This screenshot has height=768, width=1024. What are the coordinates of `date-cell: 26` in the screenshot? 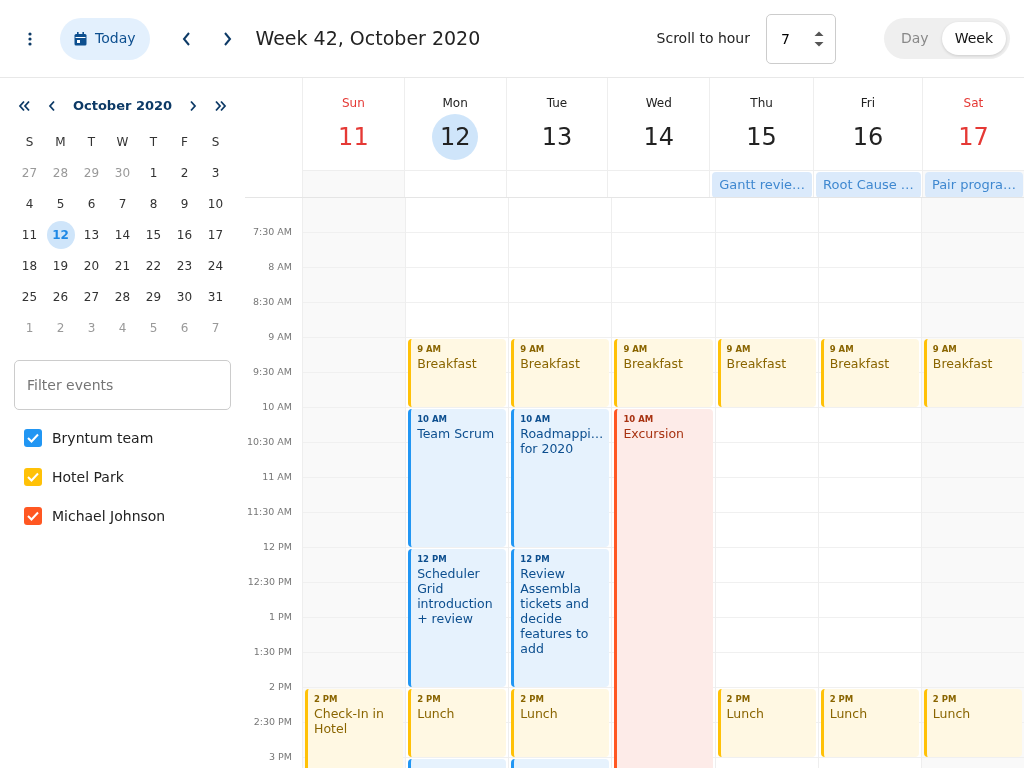 It's located at (60, 296).